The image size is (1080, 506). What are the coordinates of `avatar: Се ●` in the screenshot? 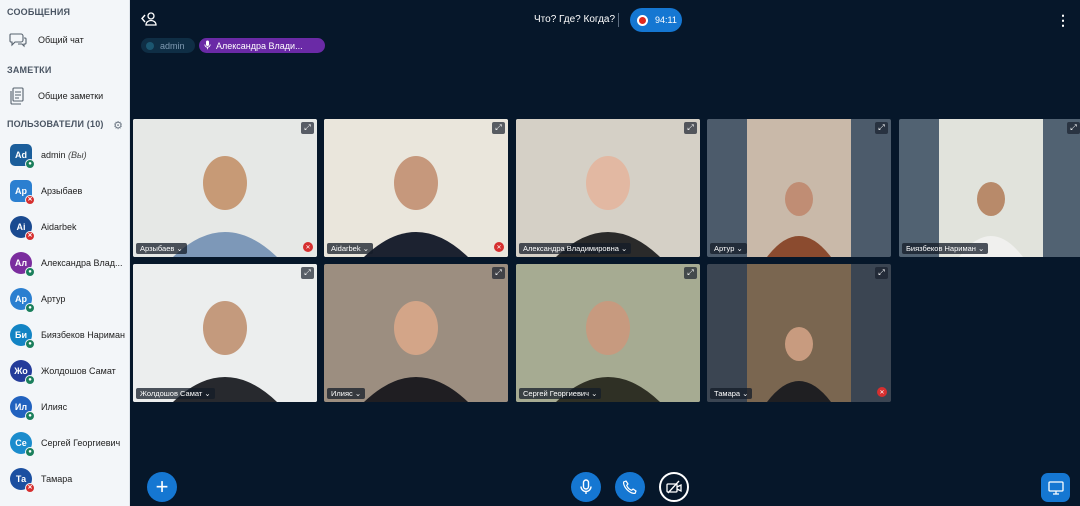 It's located at (22, 444).